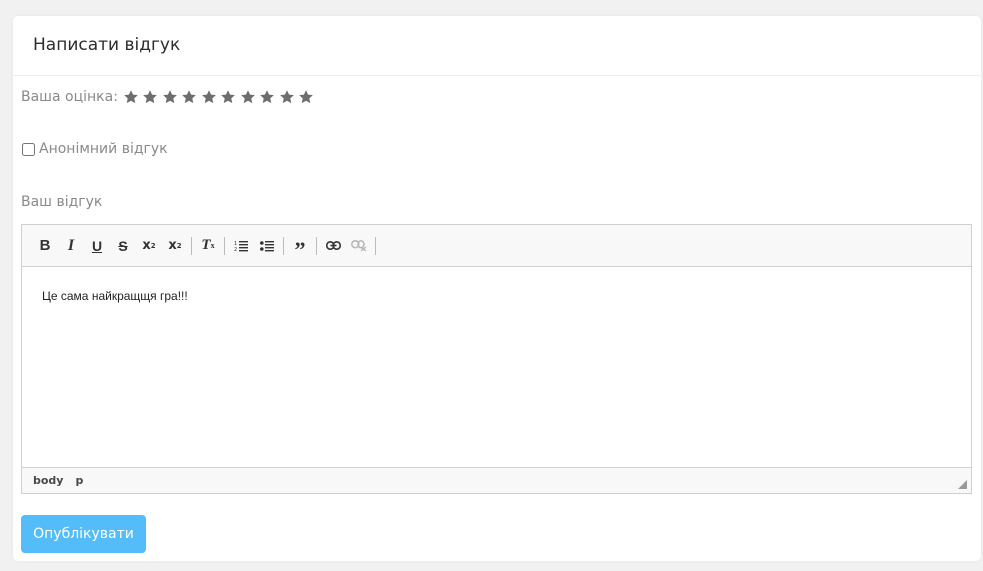  Describe the element at coordinates (497, 46) in the screenshot. I see `card-header: Написати відгук` at that location.